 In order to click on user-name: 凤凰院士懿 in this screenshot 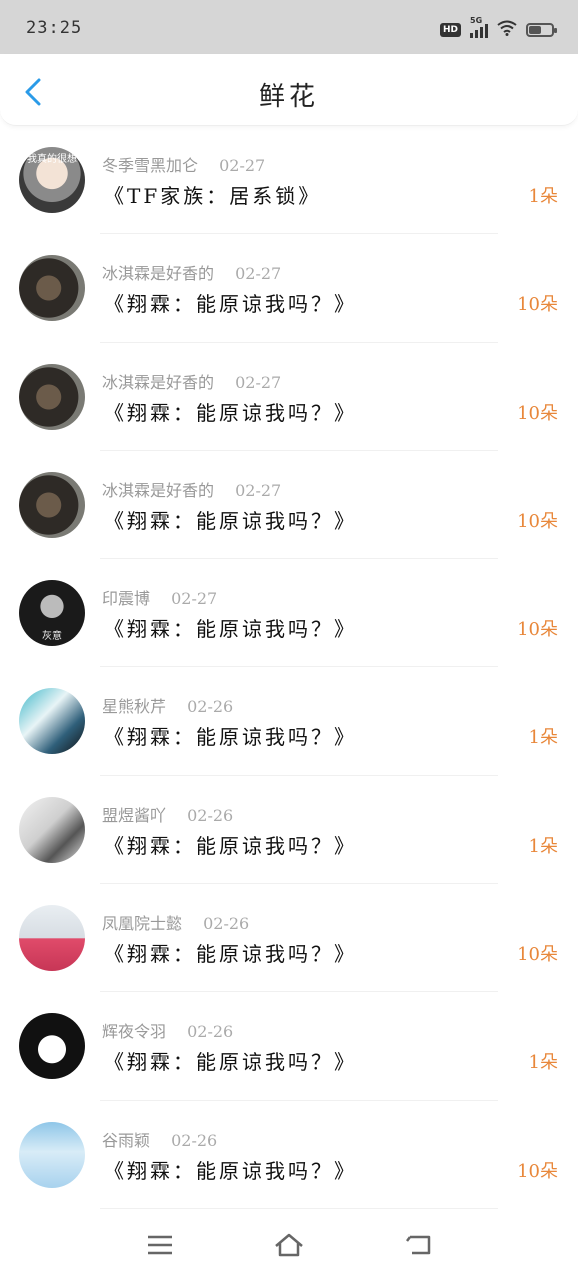, I will do `click(142, 923)`.